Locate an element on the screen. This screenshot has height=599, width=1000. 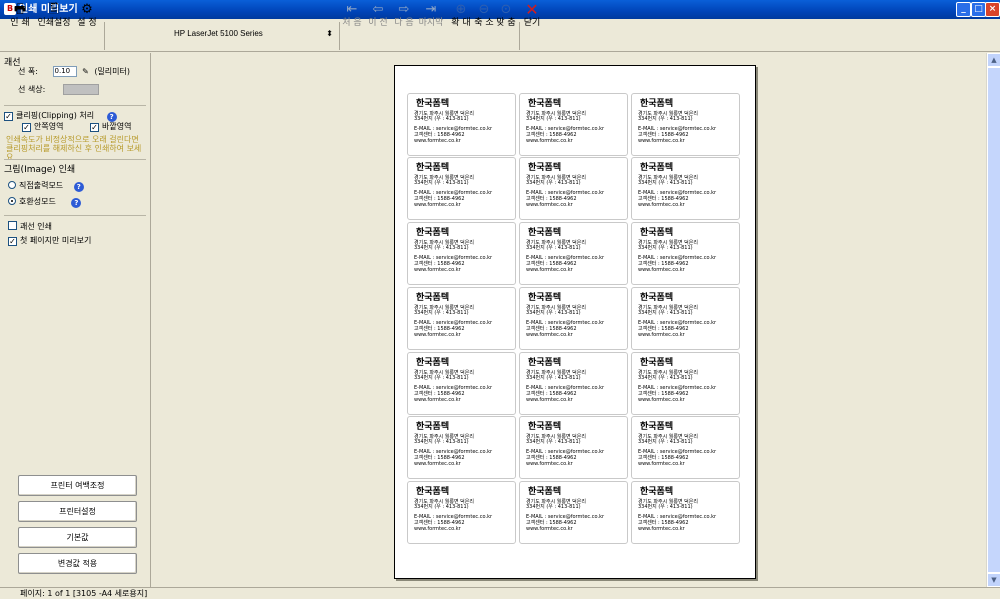
scroll-down-icon: ▼ is located at coordinates (993, 580).